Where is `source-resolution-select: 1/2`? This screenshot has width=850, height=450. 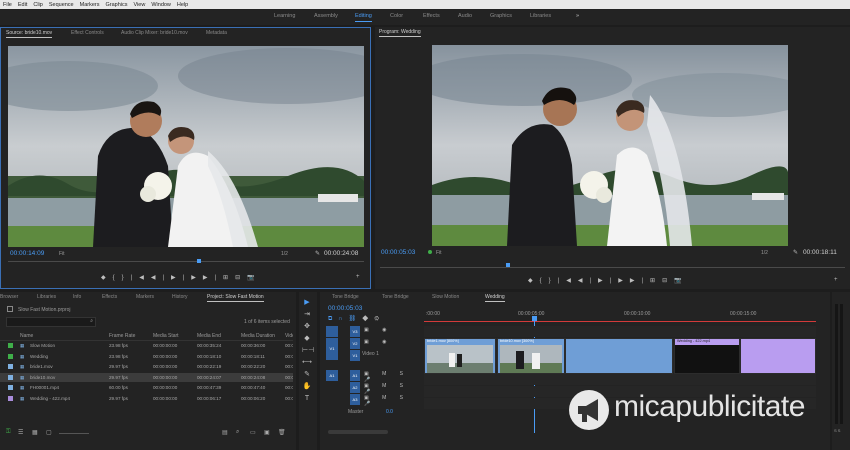 source-resolution-select: 1/2 is located at coordinates (284, 254).